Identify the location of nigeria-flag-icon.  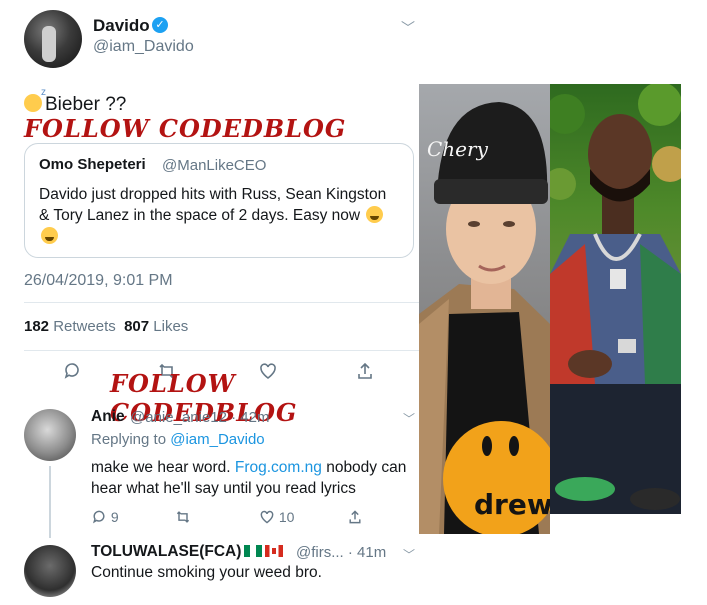
(253, 551).